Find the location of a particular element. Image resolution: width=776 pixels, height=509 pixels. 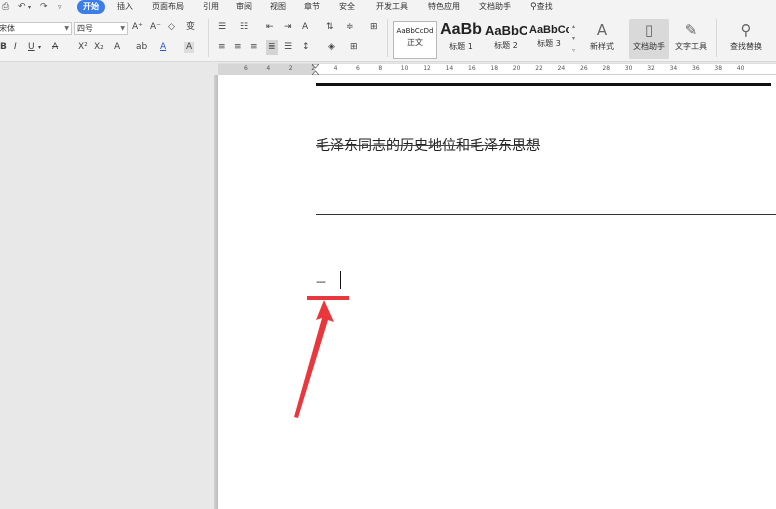

horizontal-ruler: 6 4 2 2 4 6 8 10 12 14 16 18 20 22 24 26 28 30 32 34 36 38 40 is located at coordinates (497, 69).